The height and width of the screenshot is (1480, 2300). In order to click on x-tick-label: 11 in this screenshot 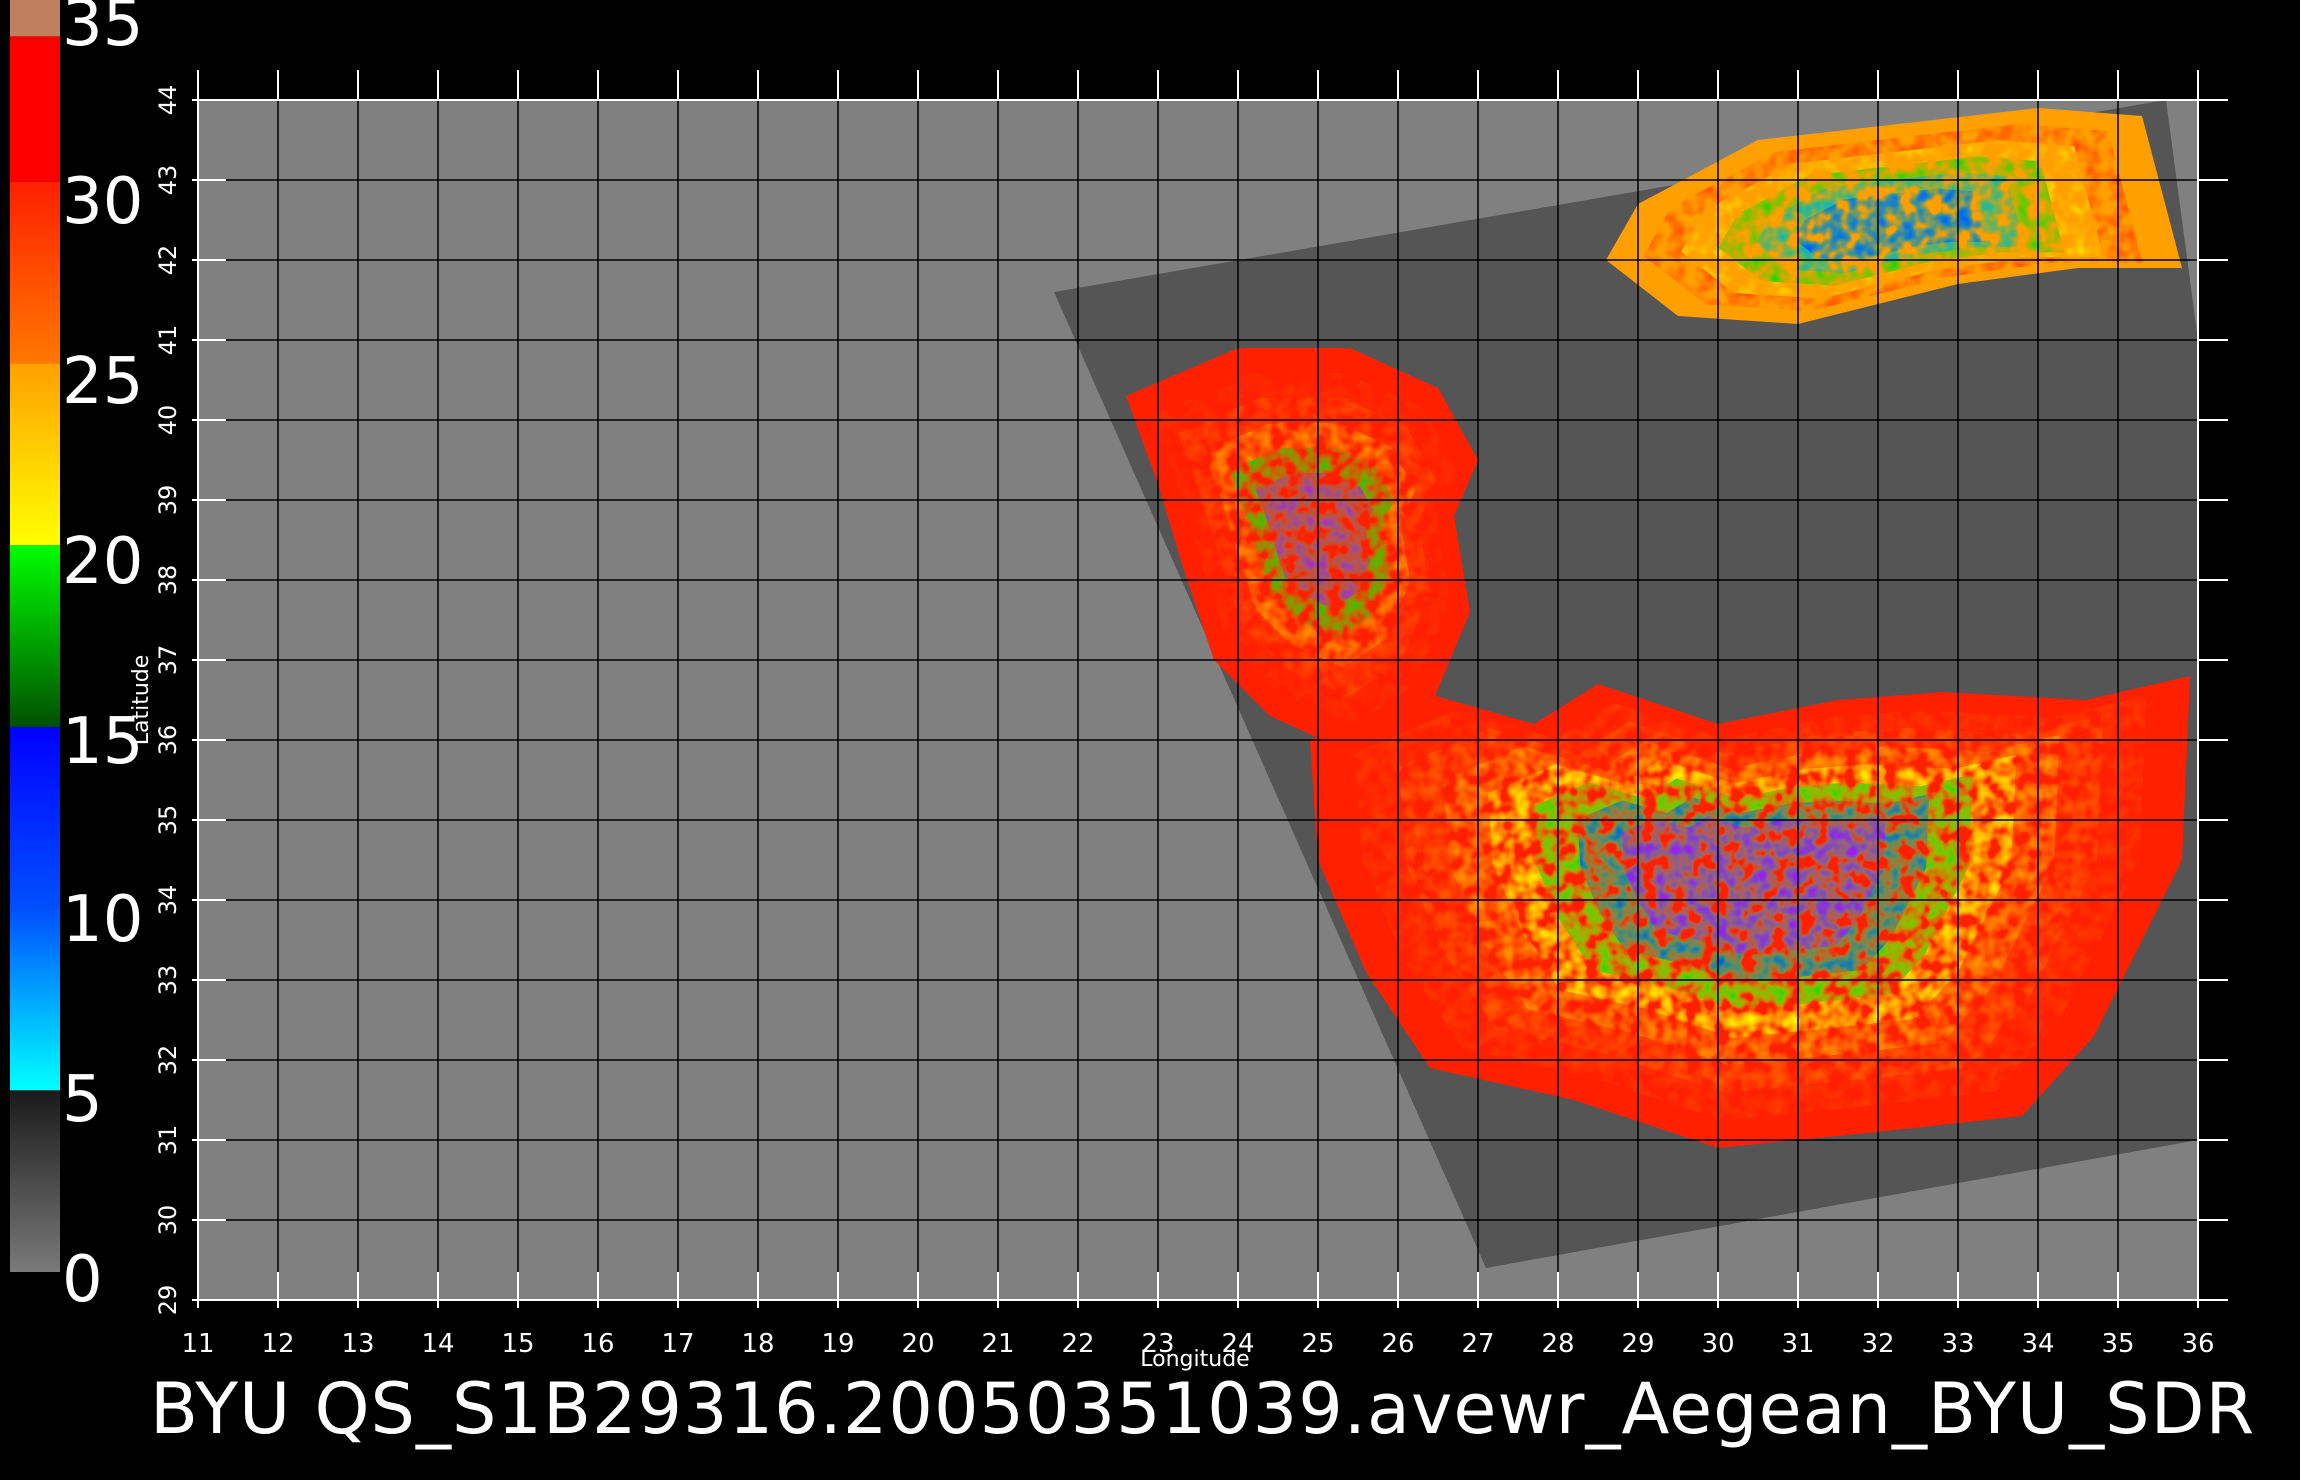, I will do `click(197, 1344)`.